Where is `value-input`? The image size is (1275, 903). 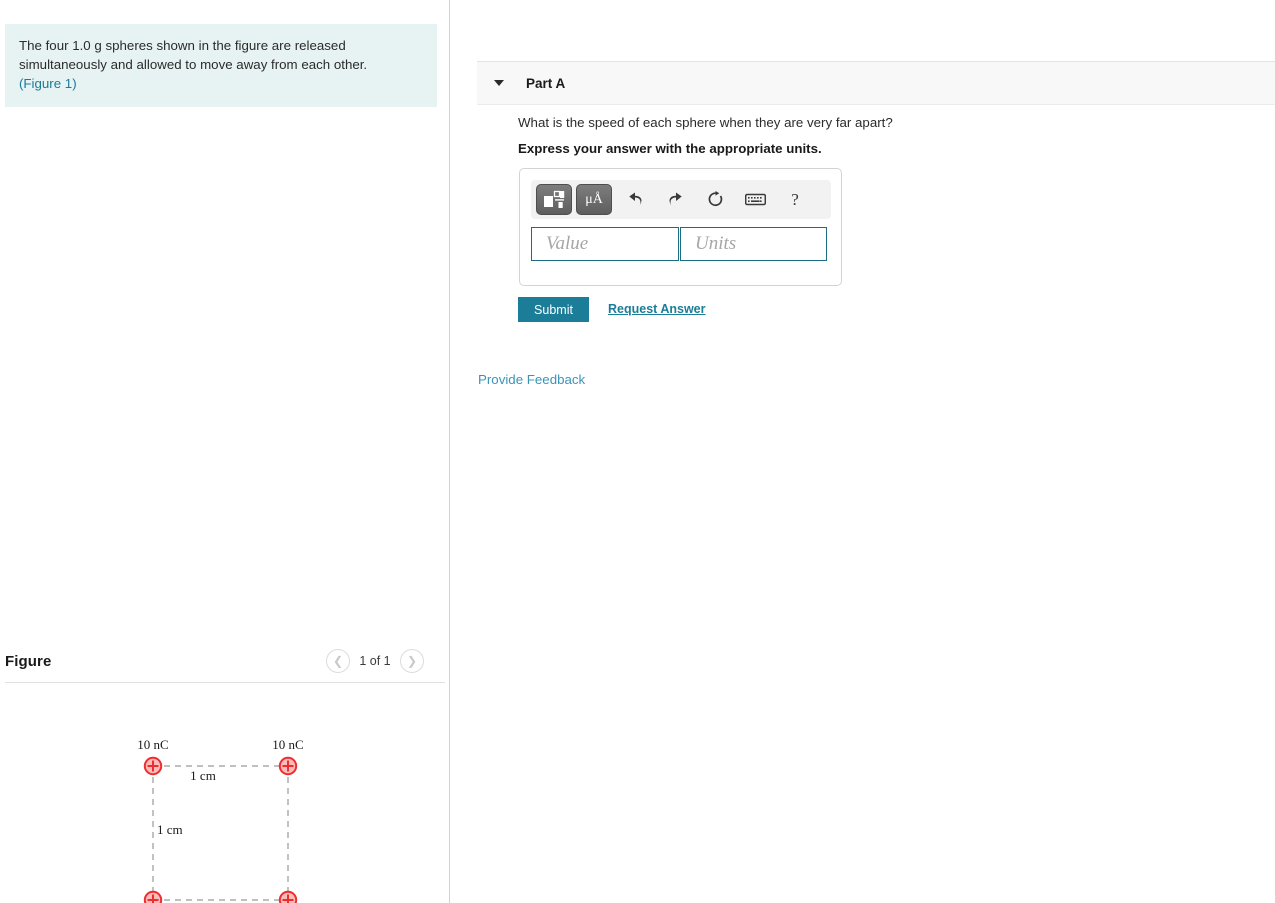
value-input is located at coordinates (605, 244).